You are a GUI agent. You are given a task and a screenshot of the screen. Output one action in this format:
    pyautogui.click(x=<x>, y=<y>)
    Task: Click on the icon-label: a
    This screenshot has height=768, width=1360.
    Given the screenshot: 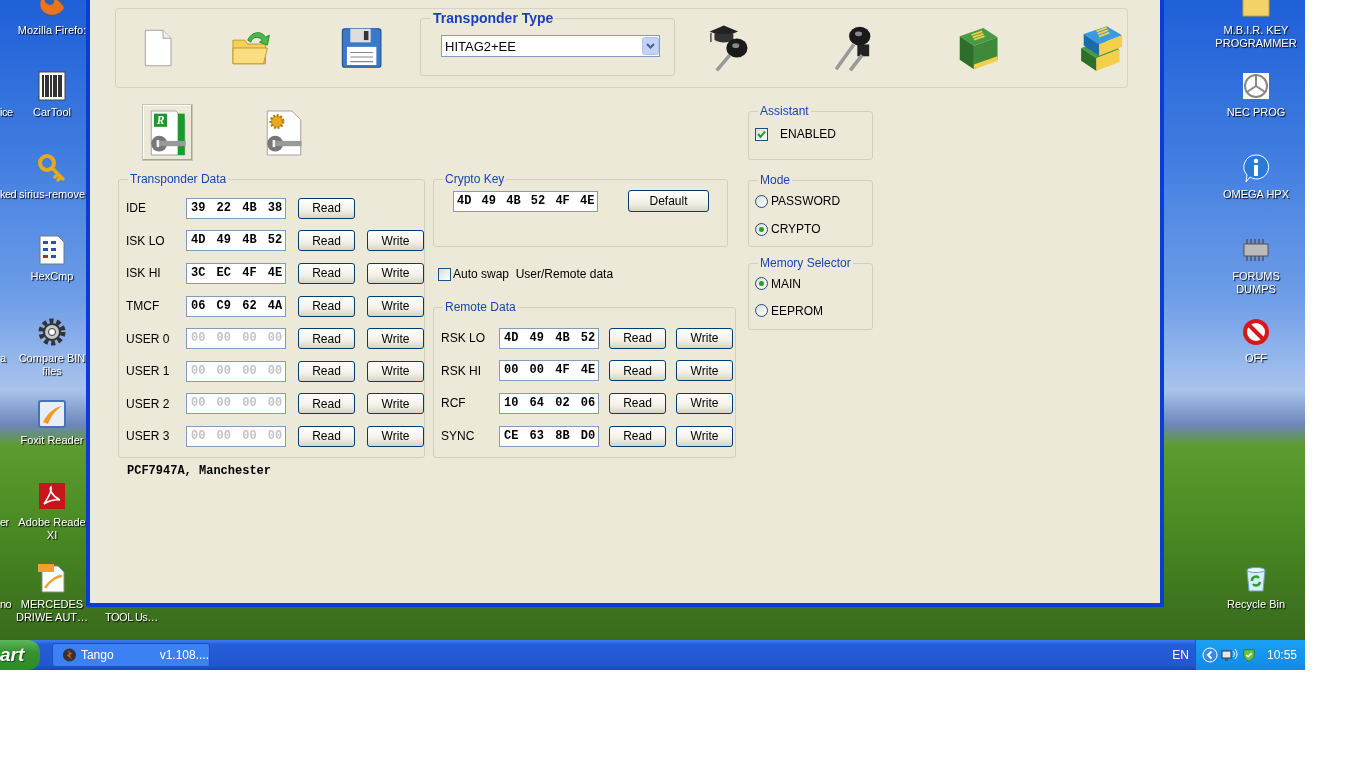 What is the action you would take?
    pyautogui.click(x=3, y=358)
    